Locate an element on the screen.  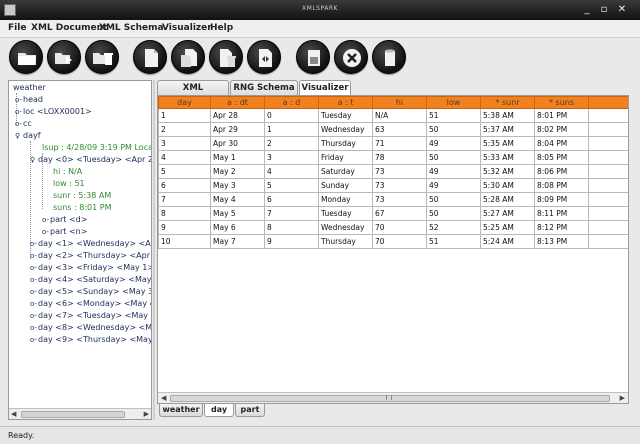
close-circle-button is located at coordinates (351, 57).